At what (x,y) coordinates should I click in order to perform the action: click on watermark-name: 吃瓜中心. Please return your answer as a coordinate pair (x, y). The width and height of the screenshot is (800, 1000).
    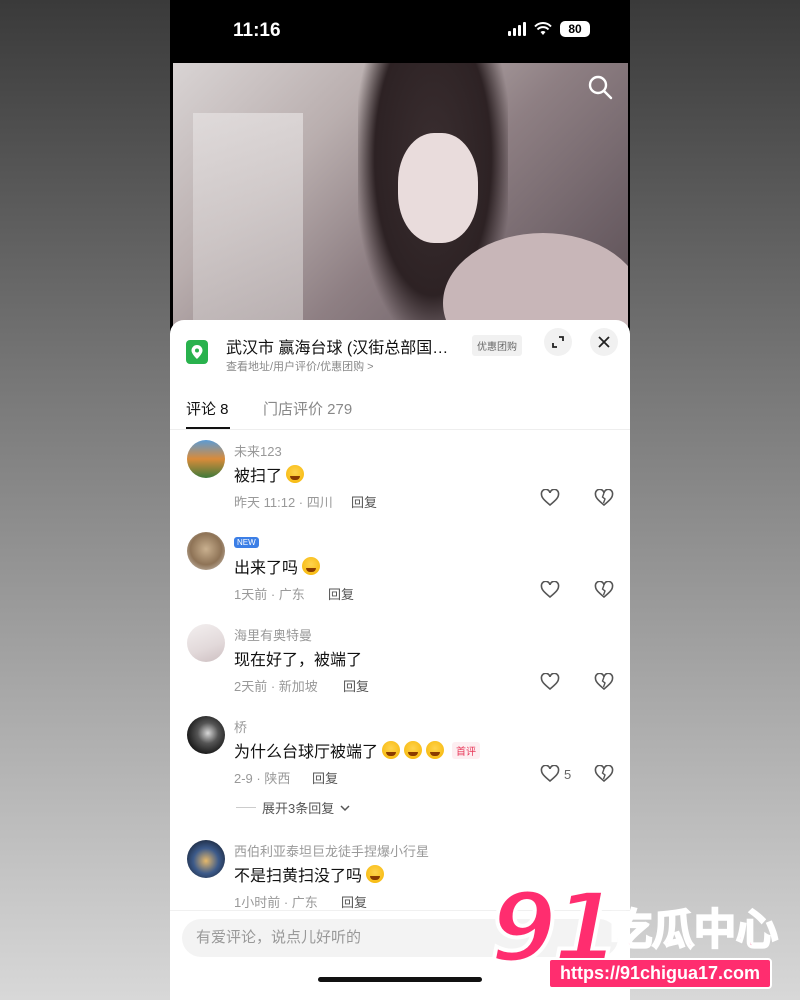
    Looking at the image, I should click on (694, 929).